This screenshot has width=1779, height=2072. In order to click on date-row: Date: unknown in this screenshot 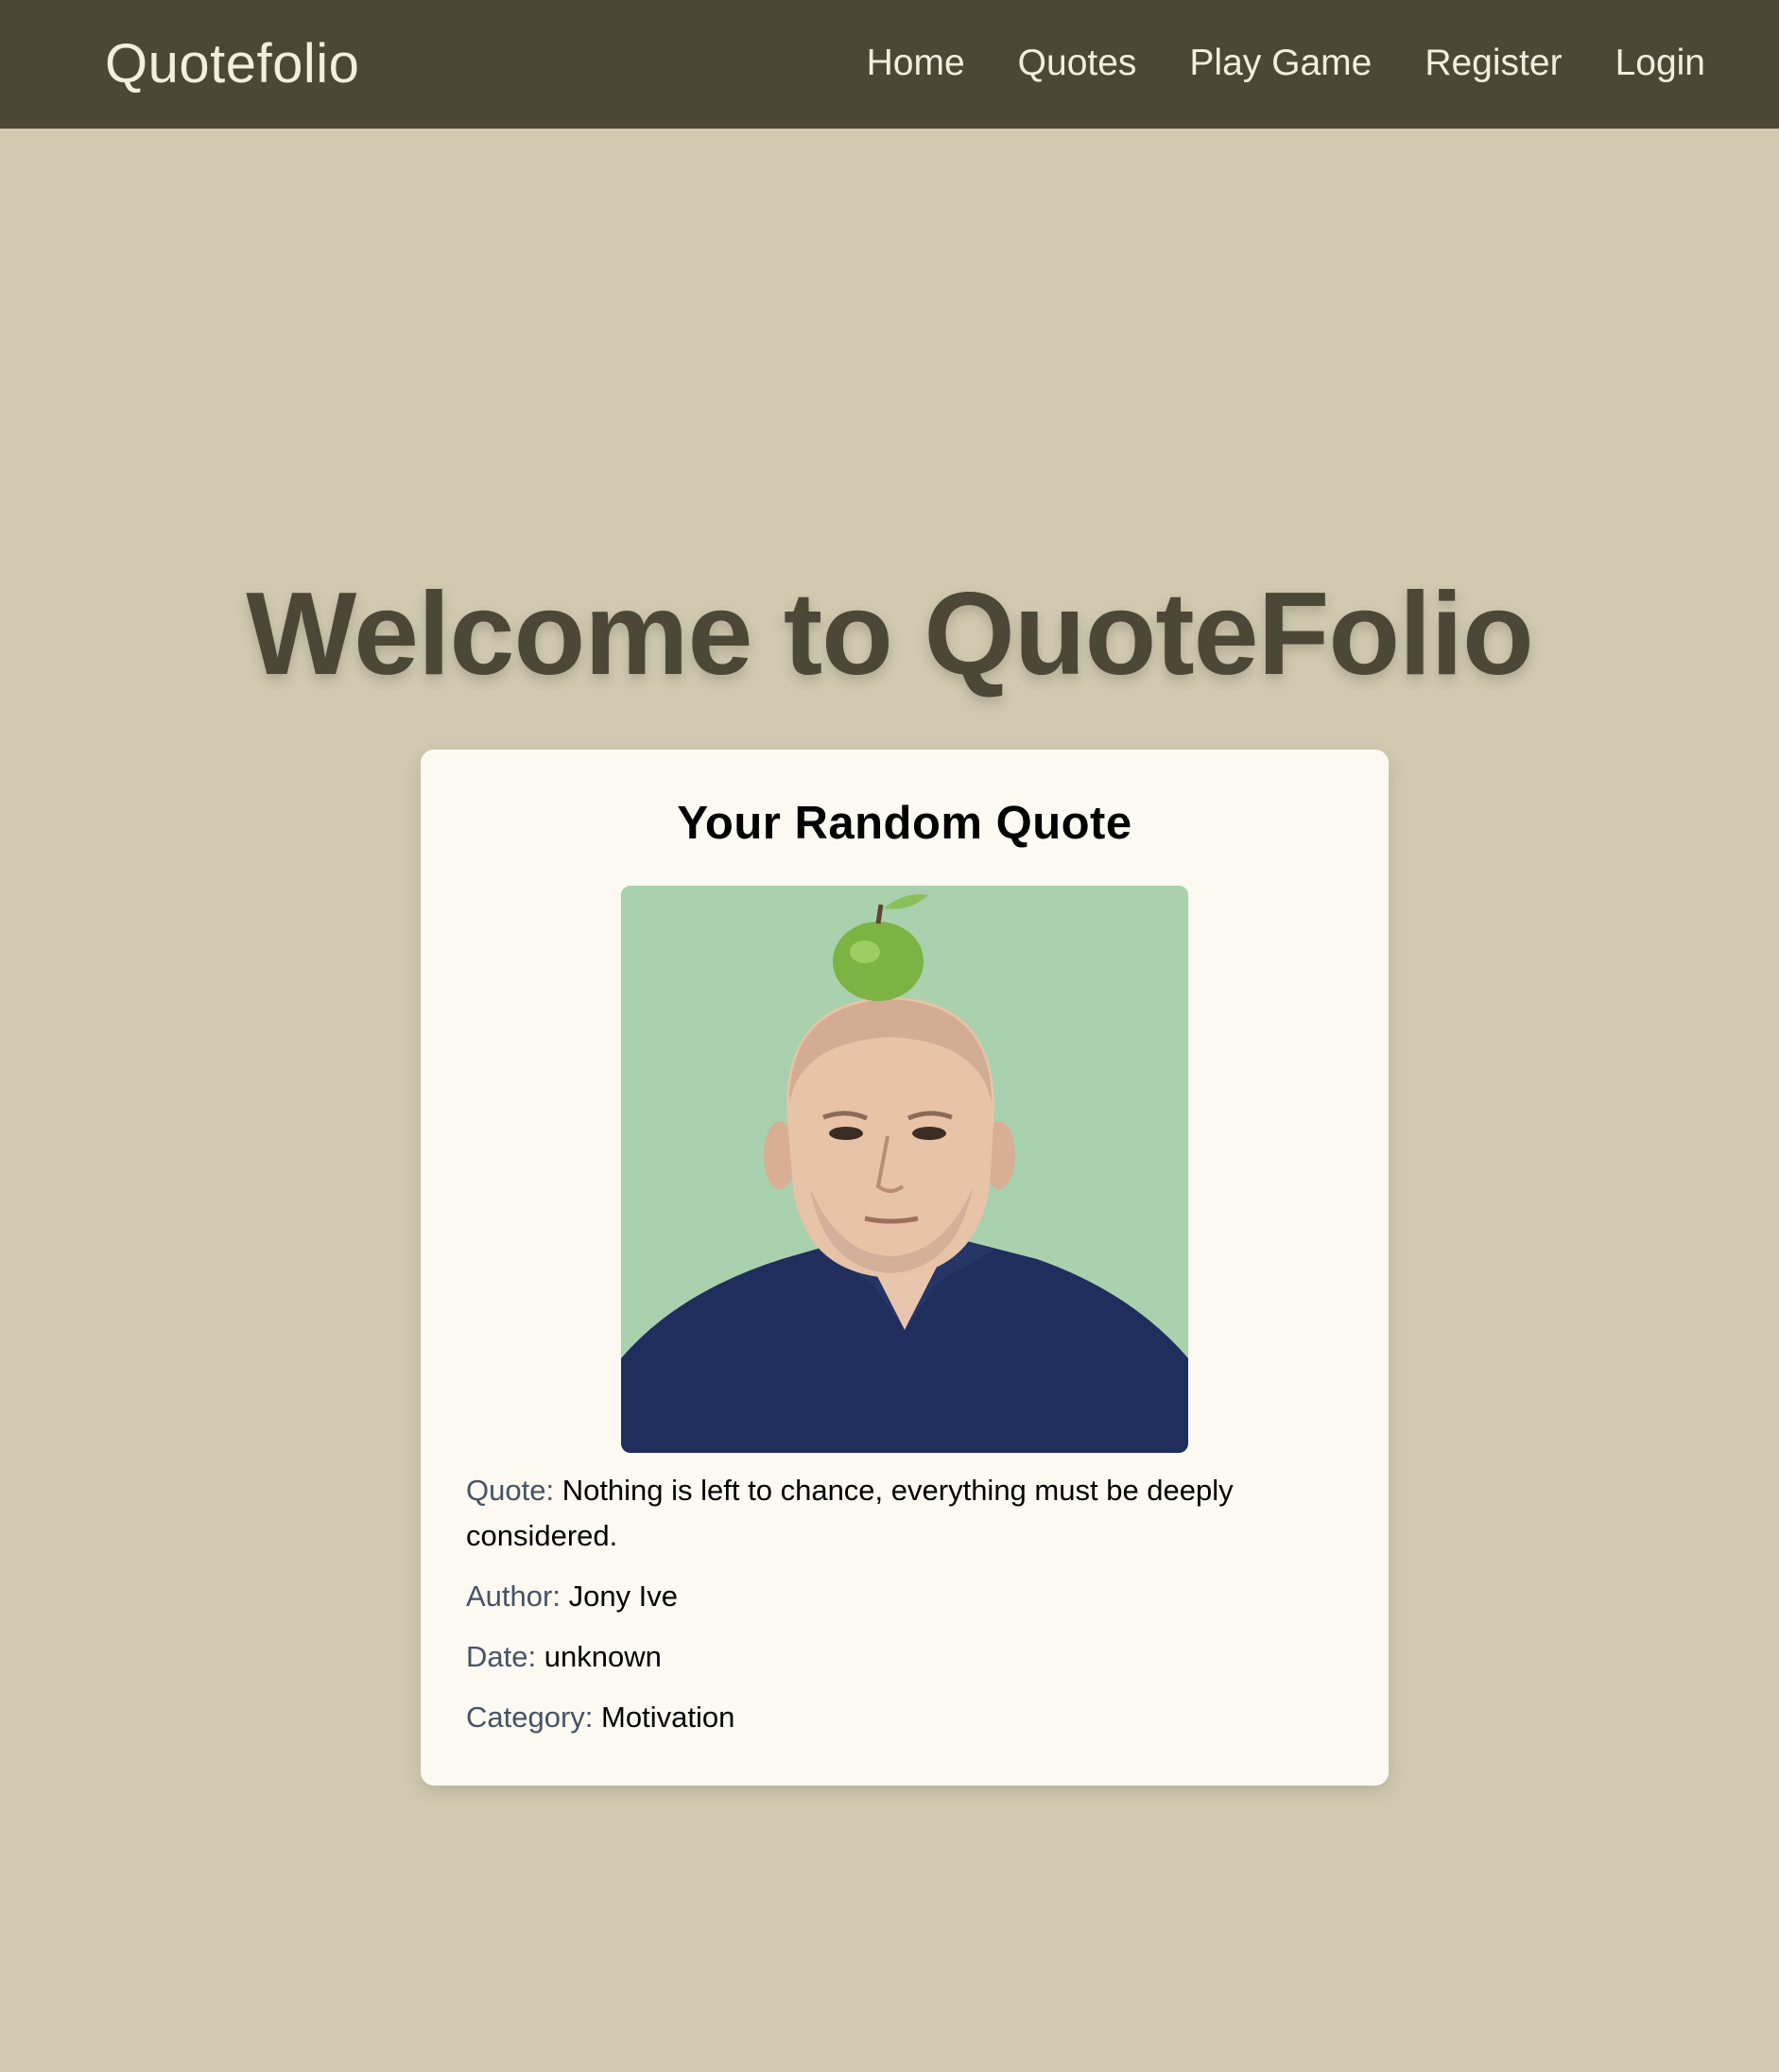, I will do `click(891, 1657)`.